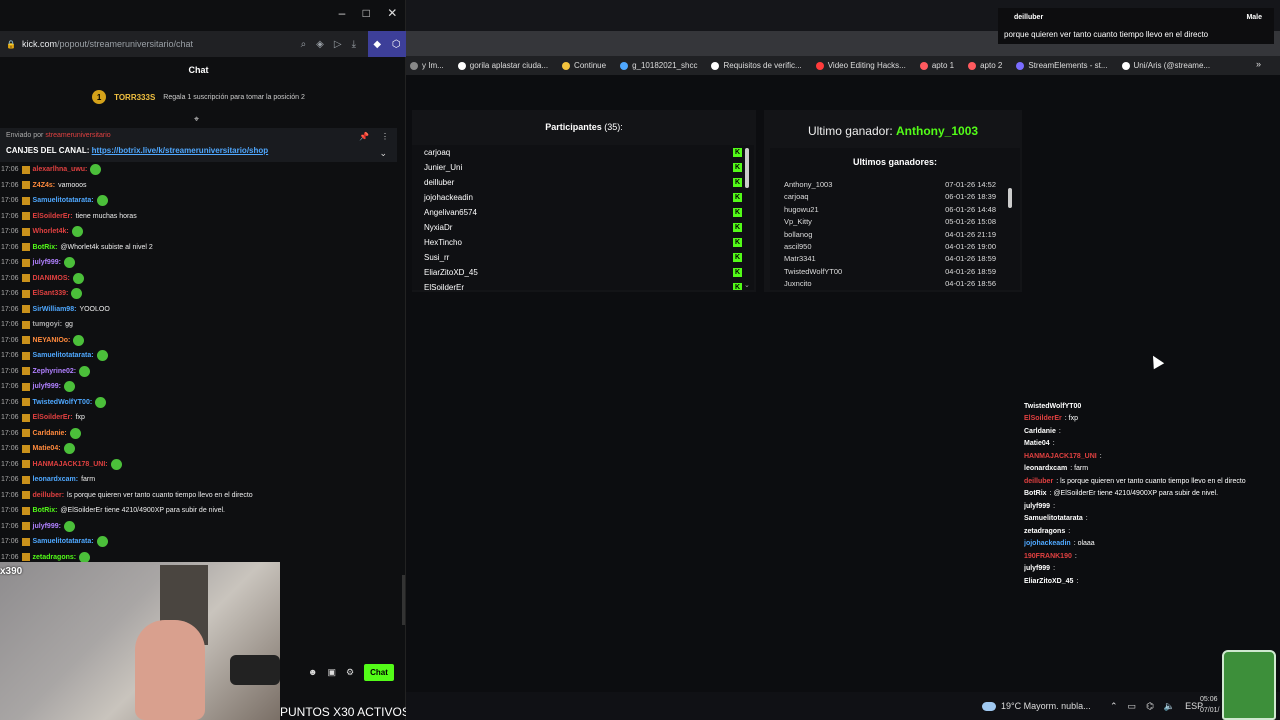  Describe the element at coordinates (354, 44) in the screenshot. I see `download-icon: ⤓` at that location.